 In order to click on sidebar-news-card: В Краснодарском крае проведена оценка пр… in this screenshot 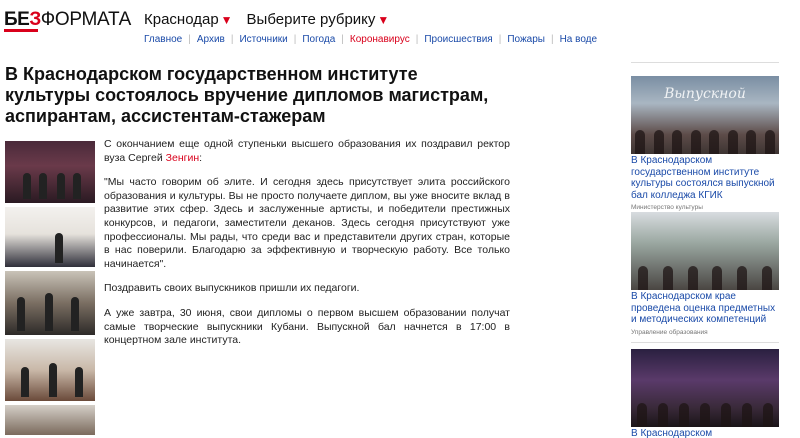, I will do `click(705, 277)`.